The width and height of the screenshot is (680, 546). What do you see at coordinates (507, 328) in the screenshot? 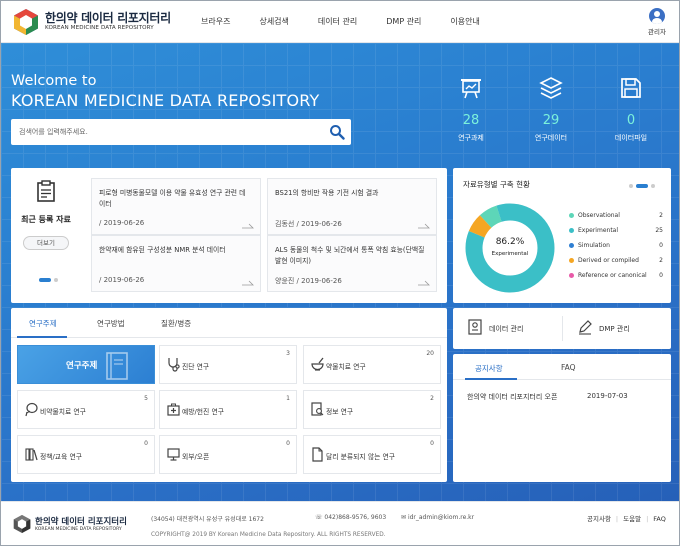
I see `data-management-link: 데이터 관리` at bounding box center [507, 328].